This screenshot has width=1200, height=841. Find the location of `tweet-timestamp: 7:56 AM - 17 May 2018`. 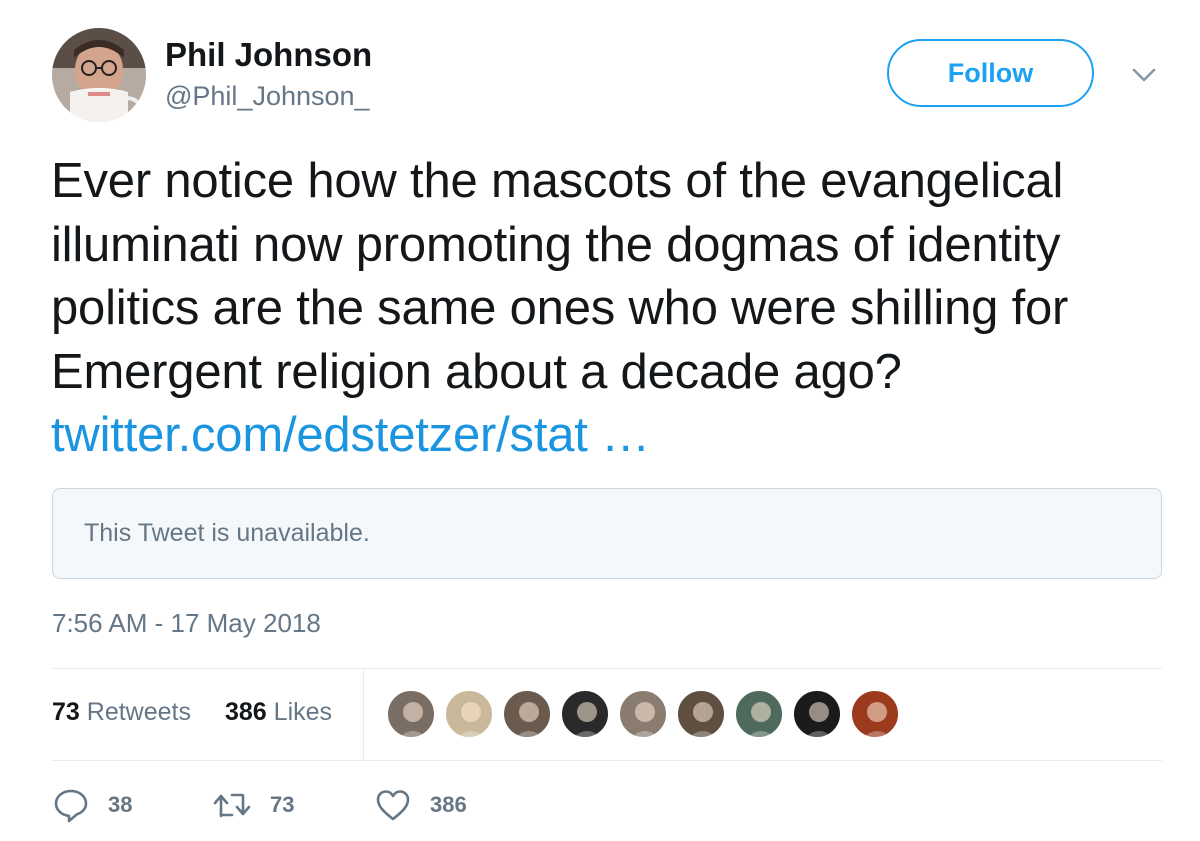

tweet-timestamp: 7:56 AM - 17 May 2018 is located at coordinates (186, 623).